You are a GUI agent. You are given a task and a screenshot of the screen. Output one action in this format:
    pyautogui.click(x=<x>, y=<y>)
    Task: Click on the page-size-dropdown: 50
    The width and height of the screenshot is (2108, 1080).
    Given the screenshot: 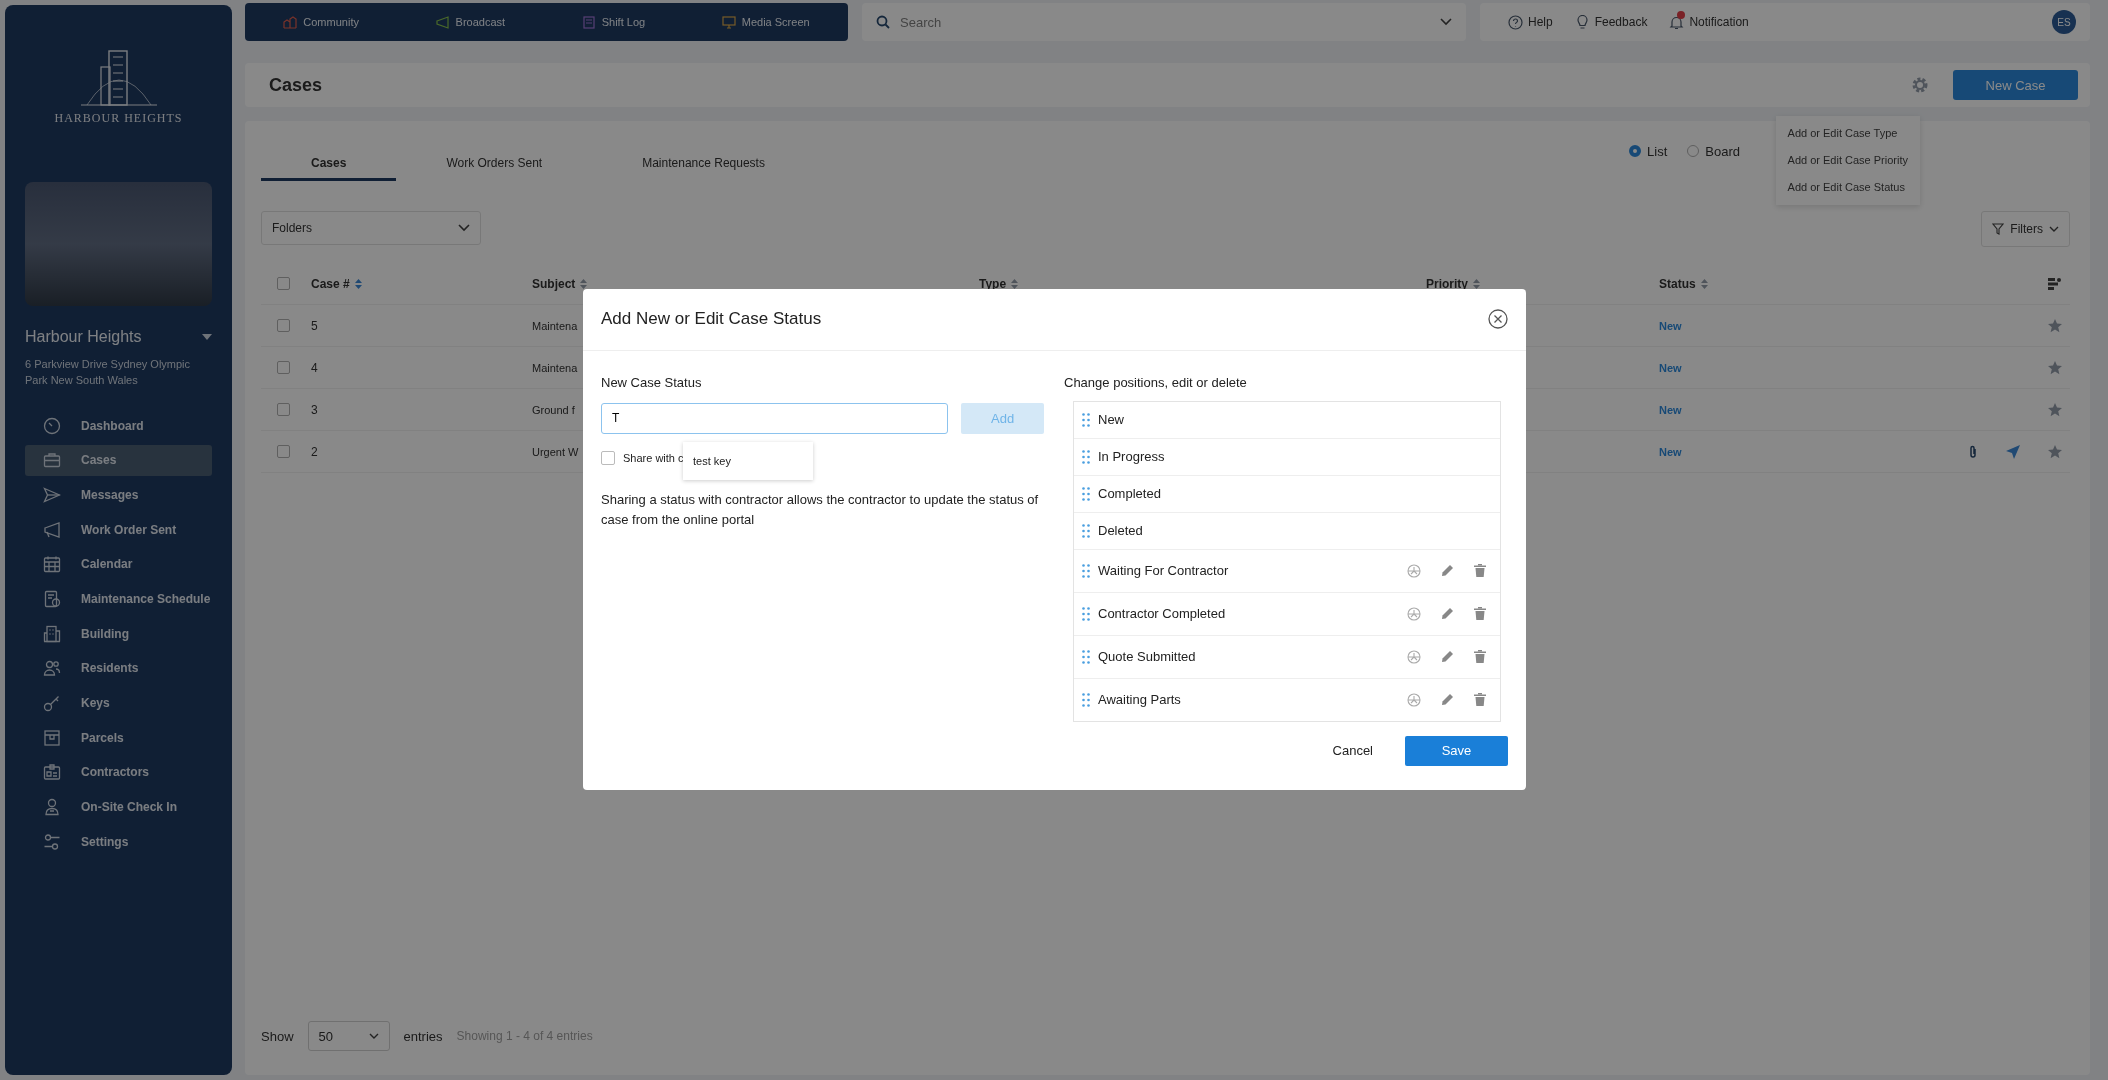 What is the action you would take?
    pyautogui.click(x=348, y=1036)
    